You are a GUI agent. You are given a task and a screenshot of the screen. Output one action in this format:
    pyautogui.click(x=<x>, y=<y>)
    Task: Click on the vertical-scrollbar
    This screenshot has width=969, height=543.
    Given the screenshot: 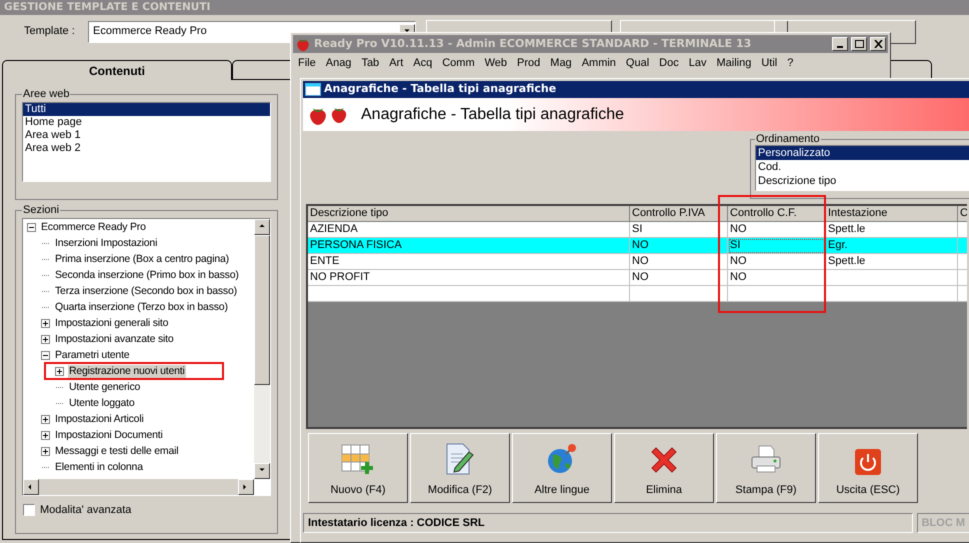 What is the action you would take?
    pyautogui.click(x=262, y=349)
    